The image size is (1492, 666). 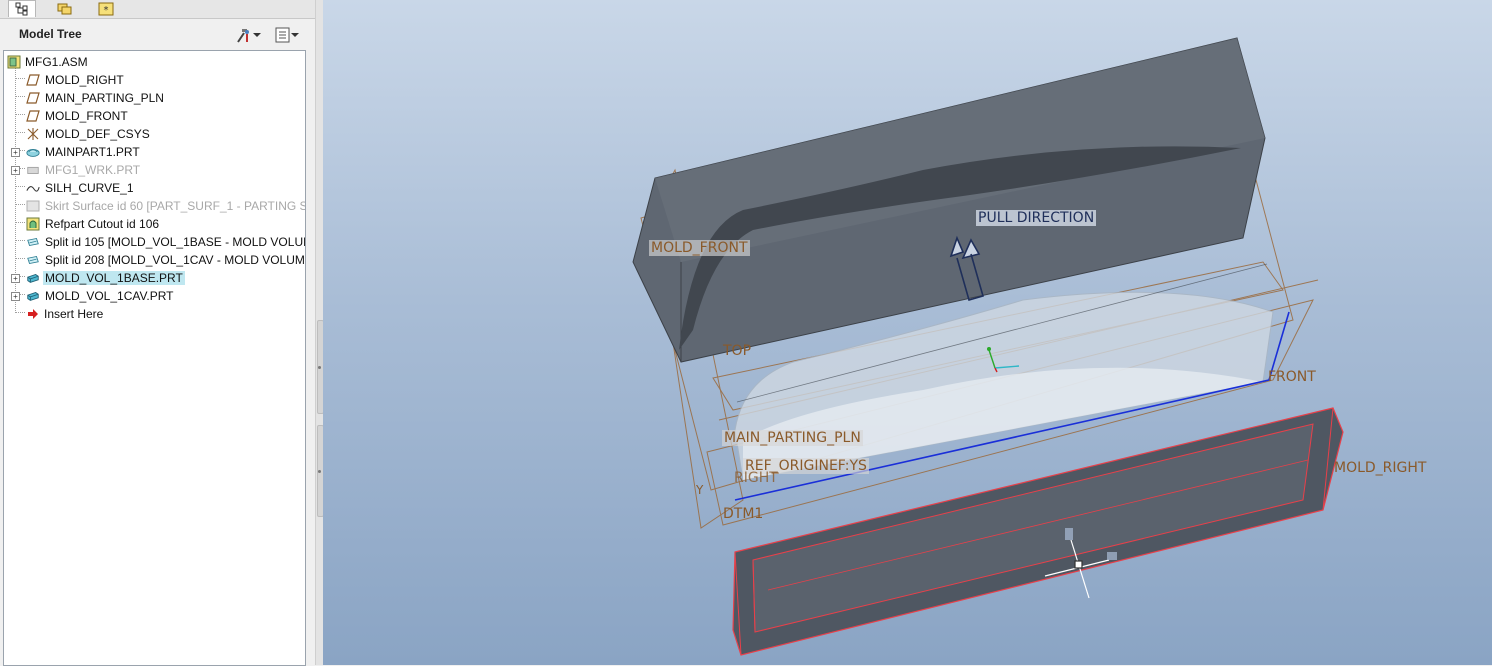 I want to click on tree-item-label: MOLD_FRONT, so click(x=86, y=116).